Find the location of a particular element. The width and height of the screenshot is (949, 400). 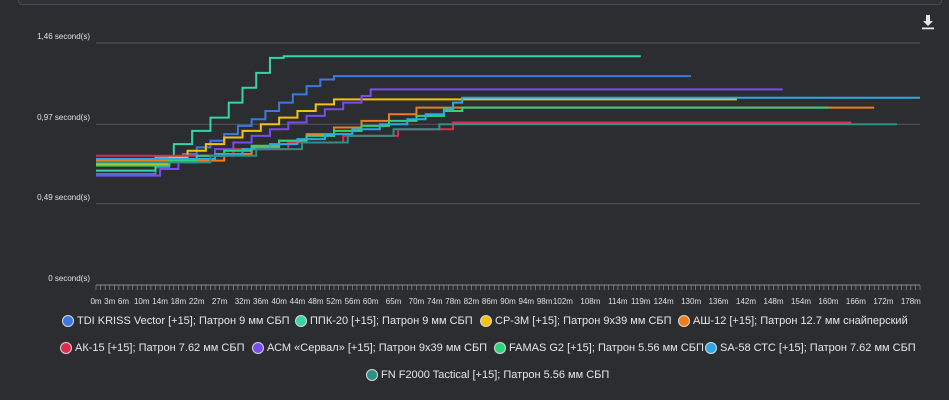

legend-label: АШ-12 [+15]; Патрон 12.7 мм снайперский is located at coordinates (800, 321).